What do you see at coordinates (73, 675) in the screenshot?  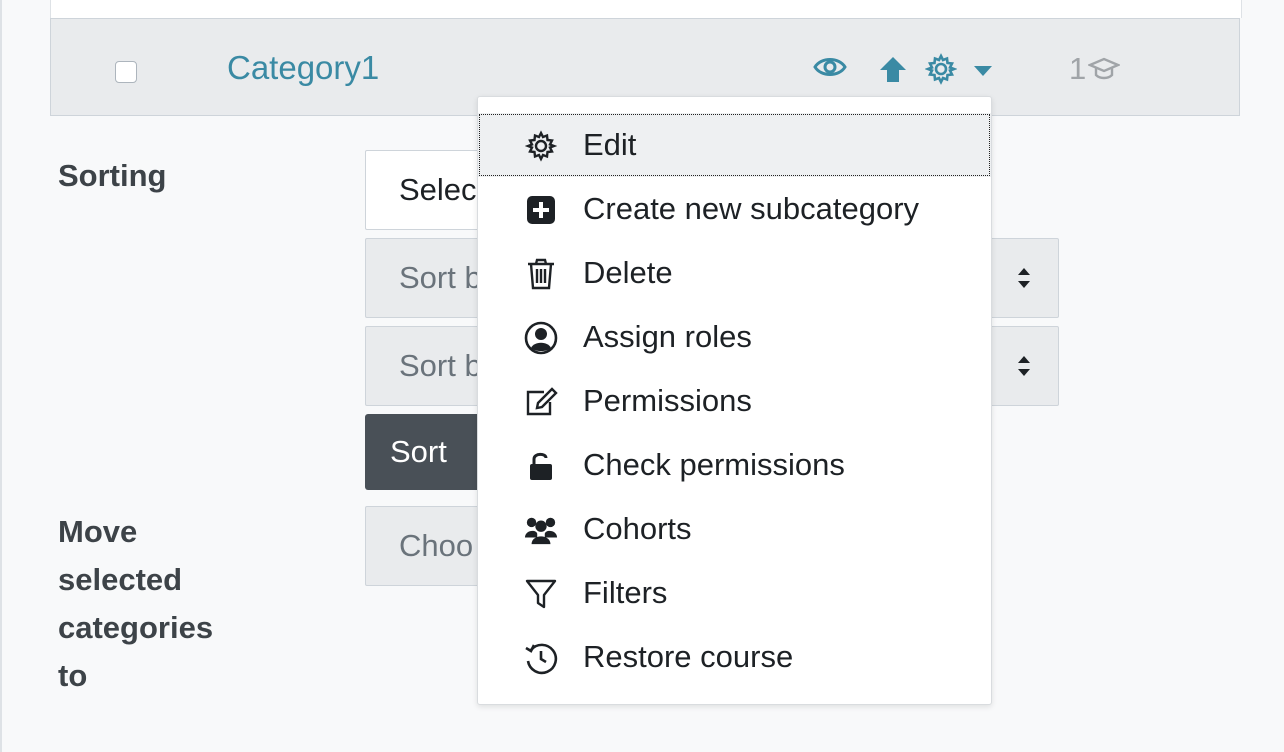 I see `move-label-line: to` at bounding box center [73, 675].